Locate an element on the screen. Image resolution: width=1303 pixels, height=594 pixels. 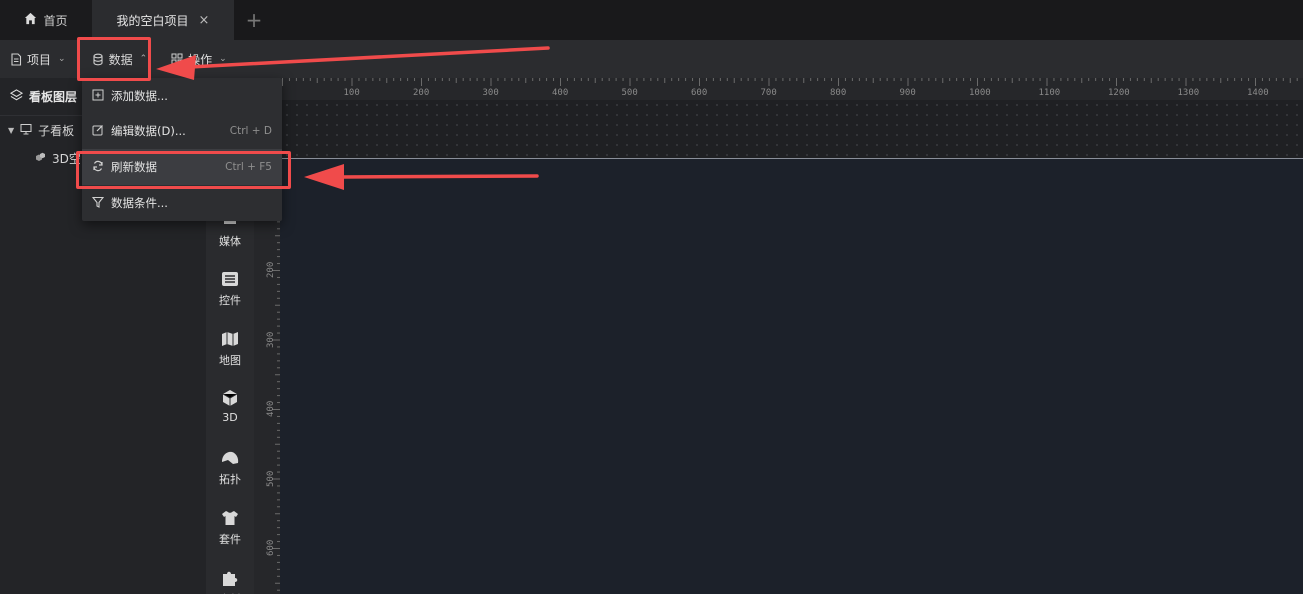
controls-icon is located at coordinates (230, 280).